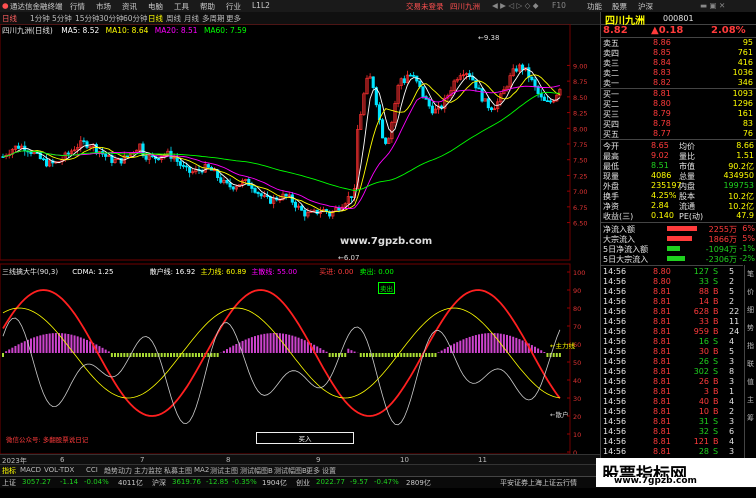 The image size is (756, 498). I want to click on bid-row: 买一 8.81 1093, so click(678, 94).